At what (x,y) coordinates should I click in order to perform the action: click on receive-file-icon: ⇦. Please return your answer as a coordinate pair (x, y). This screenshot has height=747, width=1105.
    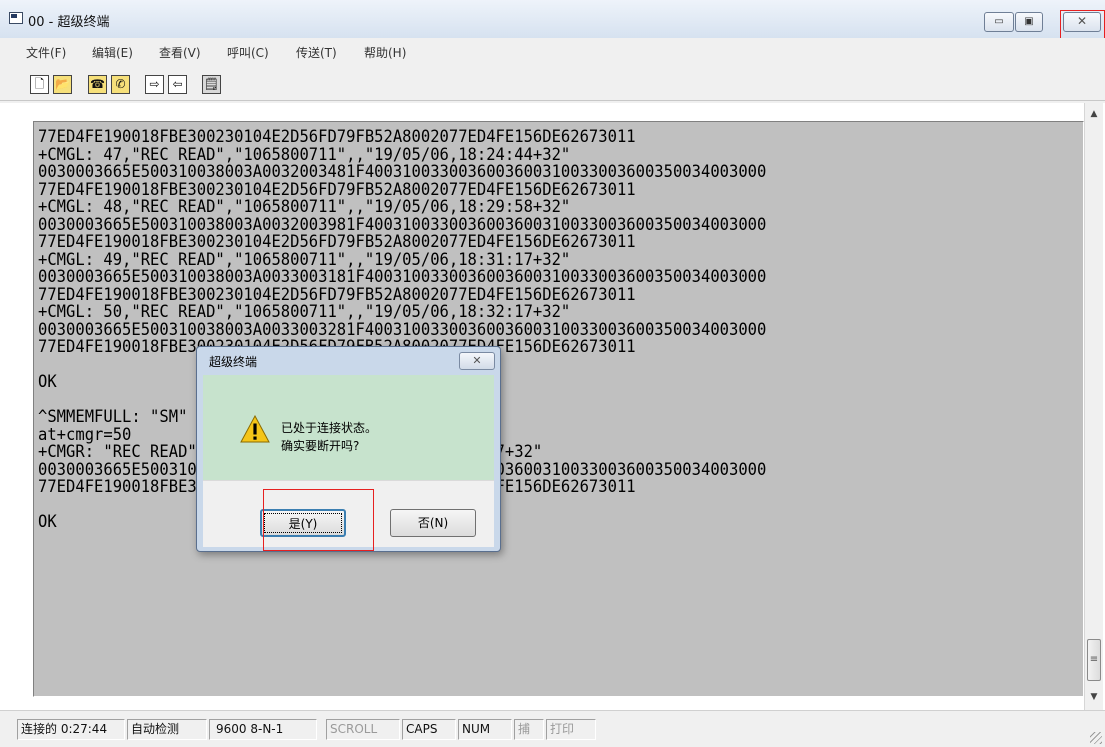
    Looking at the image, I should click on (177, 84).